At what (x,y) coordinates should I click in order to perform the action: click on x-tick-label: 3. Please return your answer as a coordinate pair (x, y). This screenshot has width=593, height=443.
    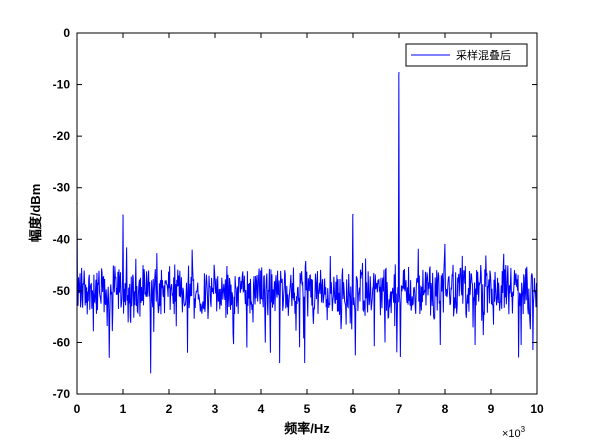
    Looking at the image, I should click on (215, 409).